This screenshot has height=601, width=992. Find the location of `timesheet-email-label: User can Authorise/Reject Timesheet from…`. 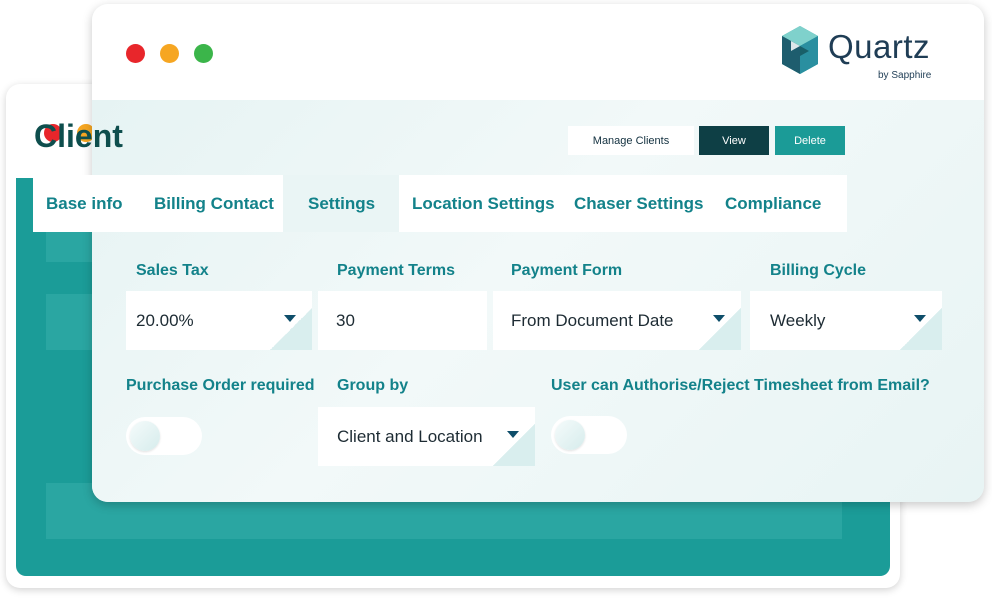

timesheet-email-label: User can Authorise/Reject Timesheet from… is located at coordinates (740, 385).